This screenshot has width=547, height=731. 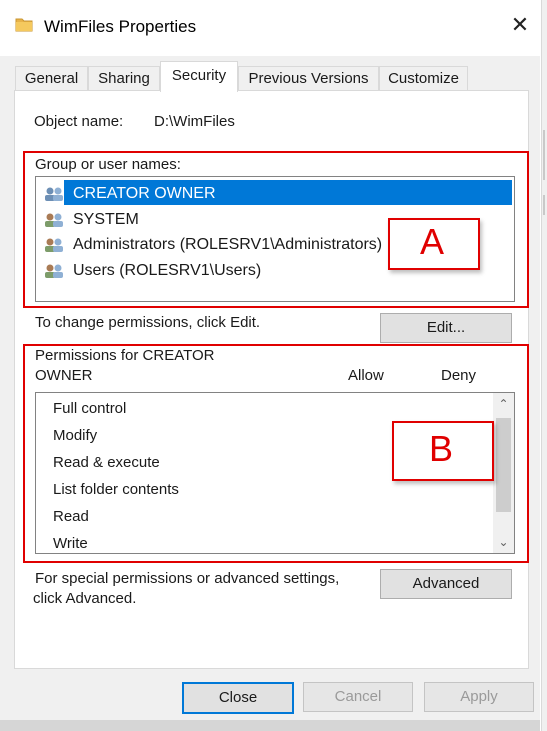 I want to click on object-name-value: D:\WimFiles, so click(x=194, y=121).